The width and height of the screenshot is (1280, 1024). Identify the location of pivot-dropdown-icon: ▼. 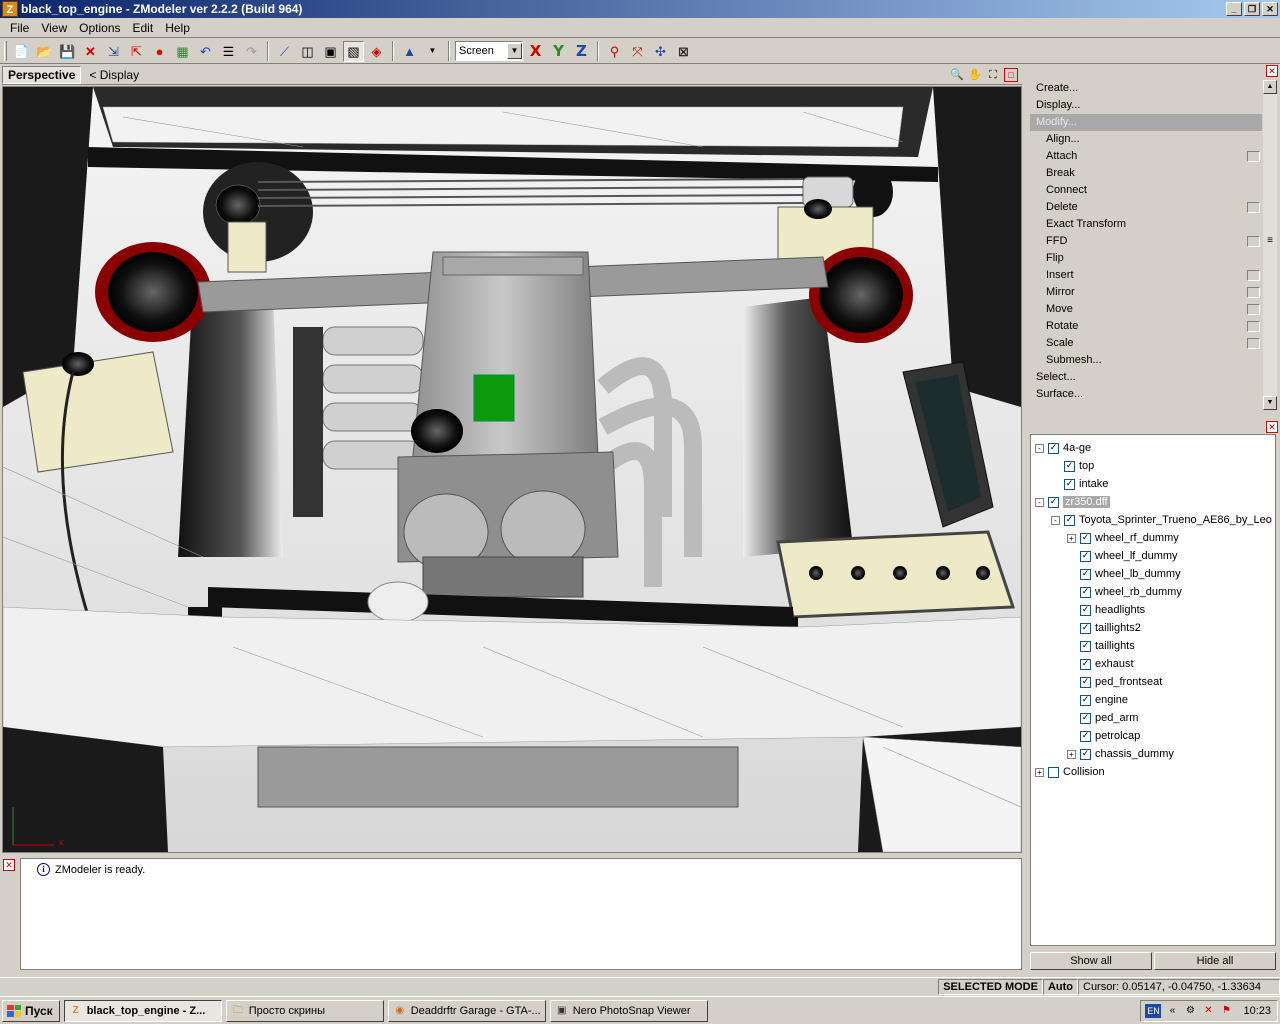
(432, 51).